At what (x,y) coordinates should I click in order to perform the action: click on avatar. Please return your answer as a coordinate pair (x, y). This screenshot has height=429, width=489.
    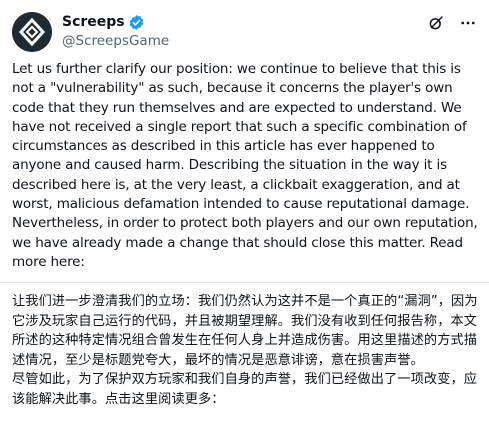
    Looking at the image, I should click on (32, 32).